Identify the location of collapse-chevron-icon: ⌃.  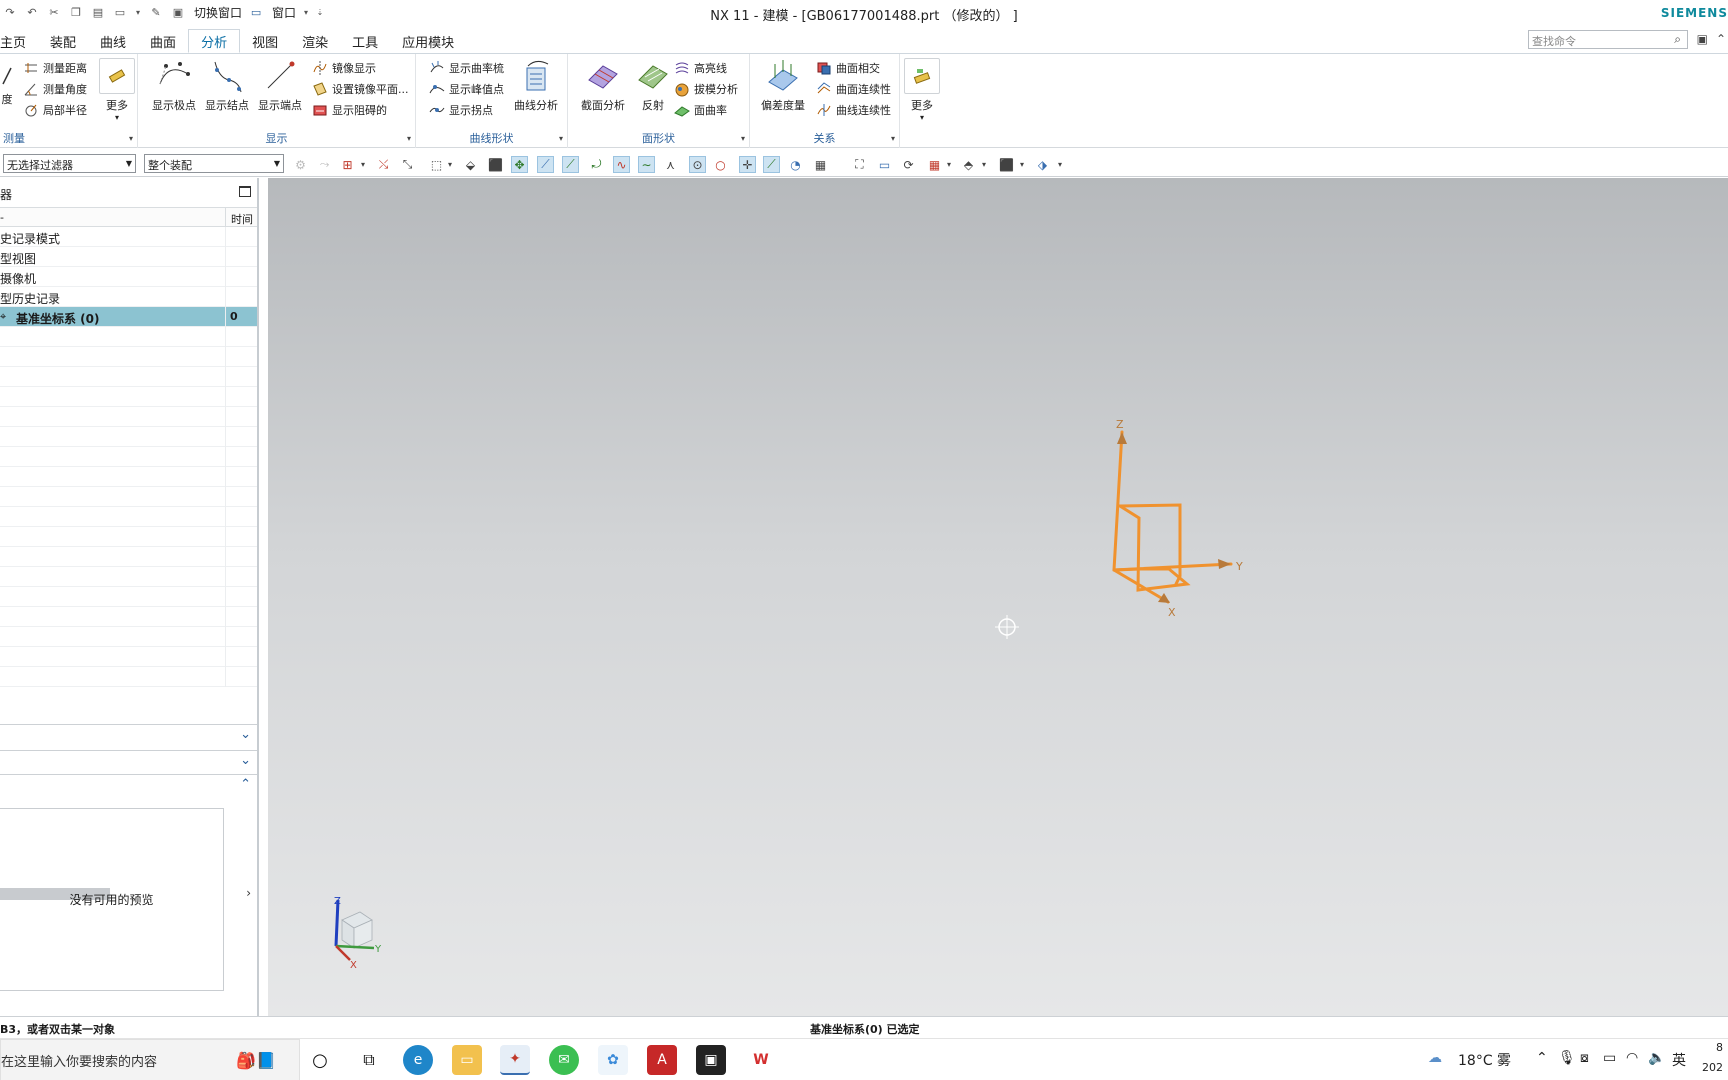
(245, 784).